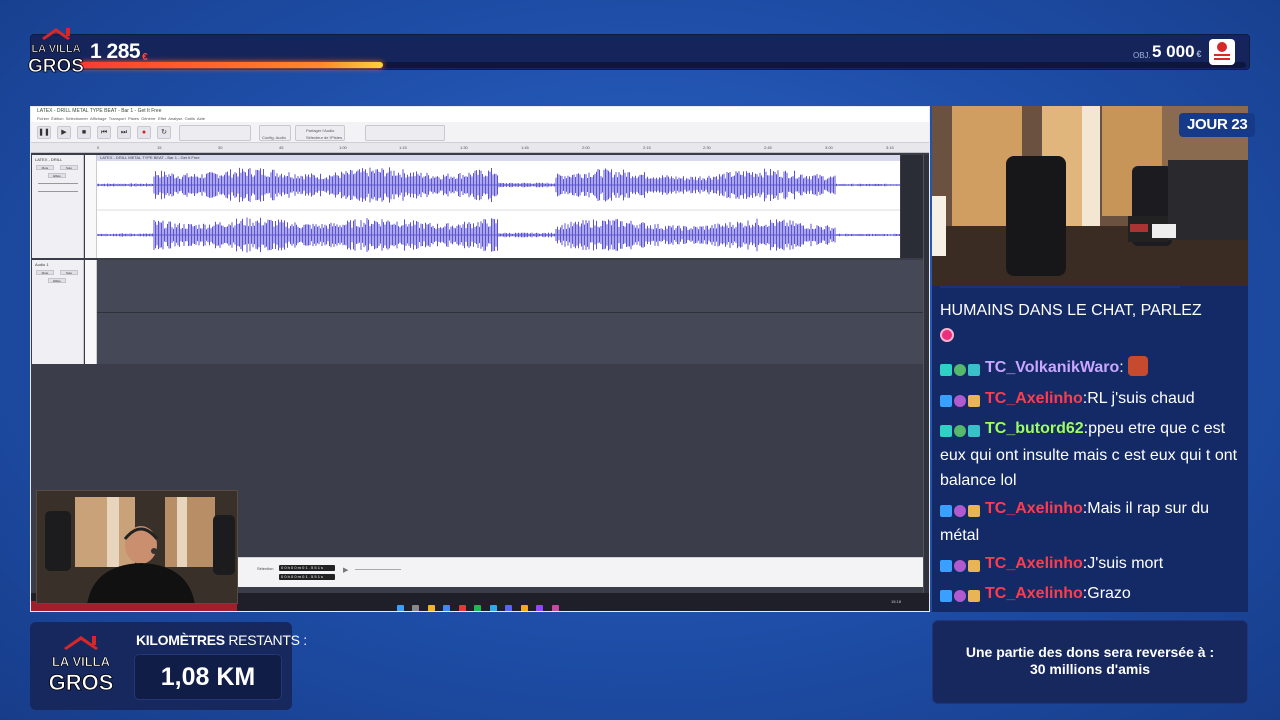 The width and height of the screenshot is (1280, 720). I want to click on menu-item: Transport, so click(117, 118).